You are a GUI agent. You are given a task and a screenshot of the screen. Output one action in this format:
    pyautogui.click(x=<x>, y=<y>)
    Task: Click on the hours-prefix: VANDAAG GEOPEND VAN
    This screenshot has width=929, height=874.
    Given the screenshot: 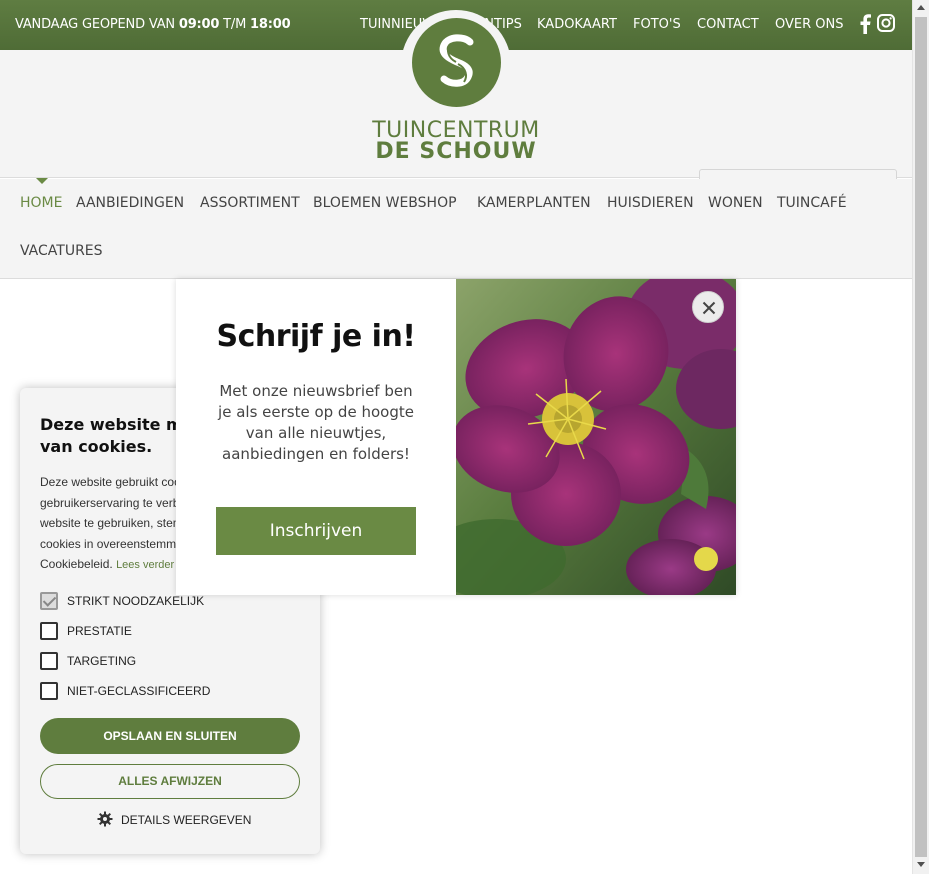 What is the action you would take?
    pyautogui.click(x=95, y=24)
    